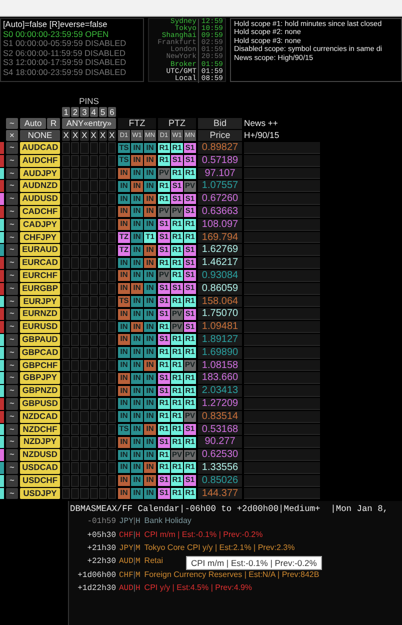  Describe the element at coordinates (40, 276) in the screenshot. I see `symbol-button: EURCHF` at that location.